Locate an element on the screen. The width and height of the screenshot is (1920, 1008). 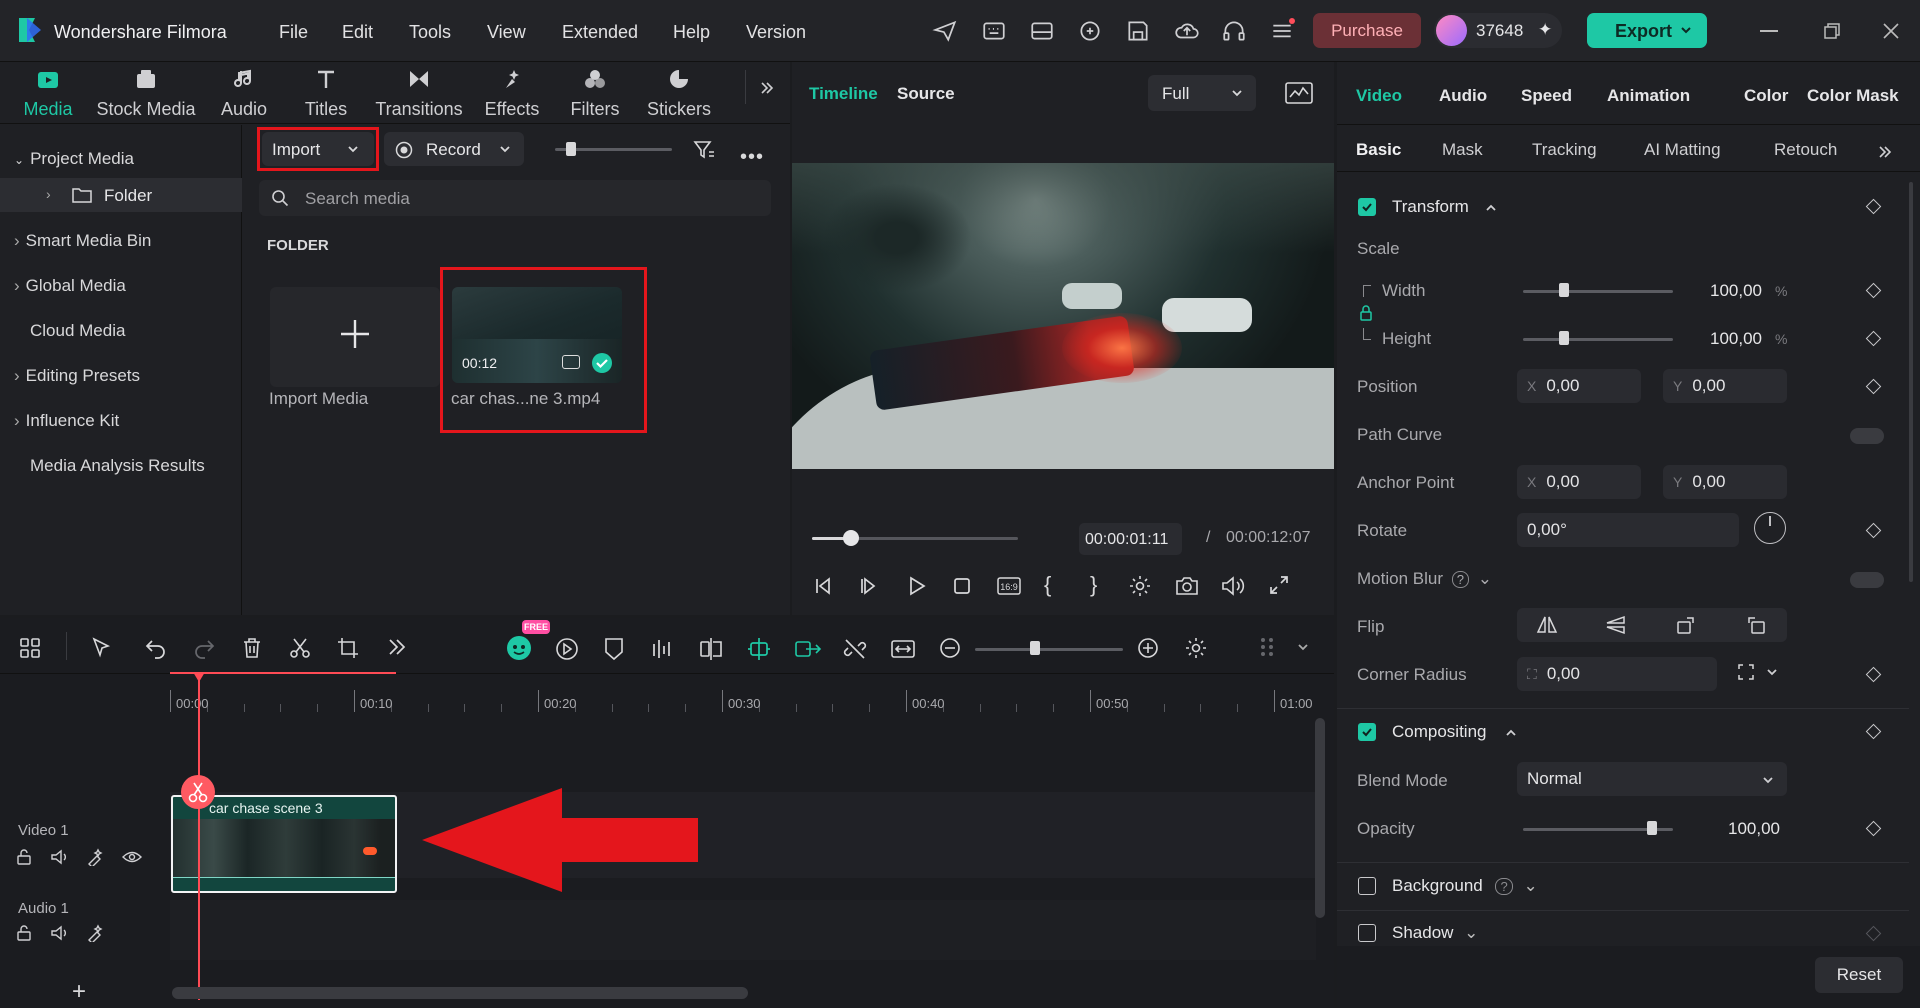
props-scrollbar is located at coordinates (1911, 382).